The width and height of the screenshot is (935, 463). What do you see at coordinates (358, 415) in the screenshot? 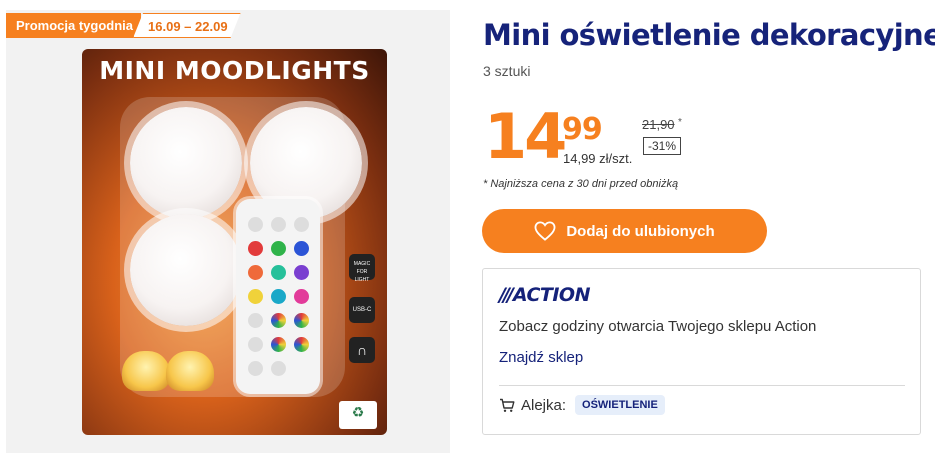
I see `recycle-icon: ♻` at bounding box center [358, 415].